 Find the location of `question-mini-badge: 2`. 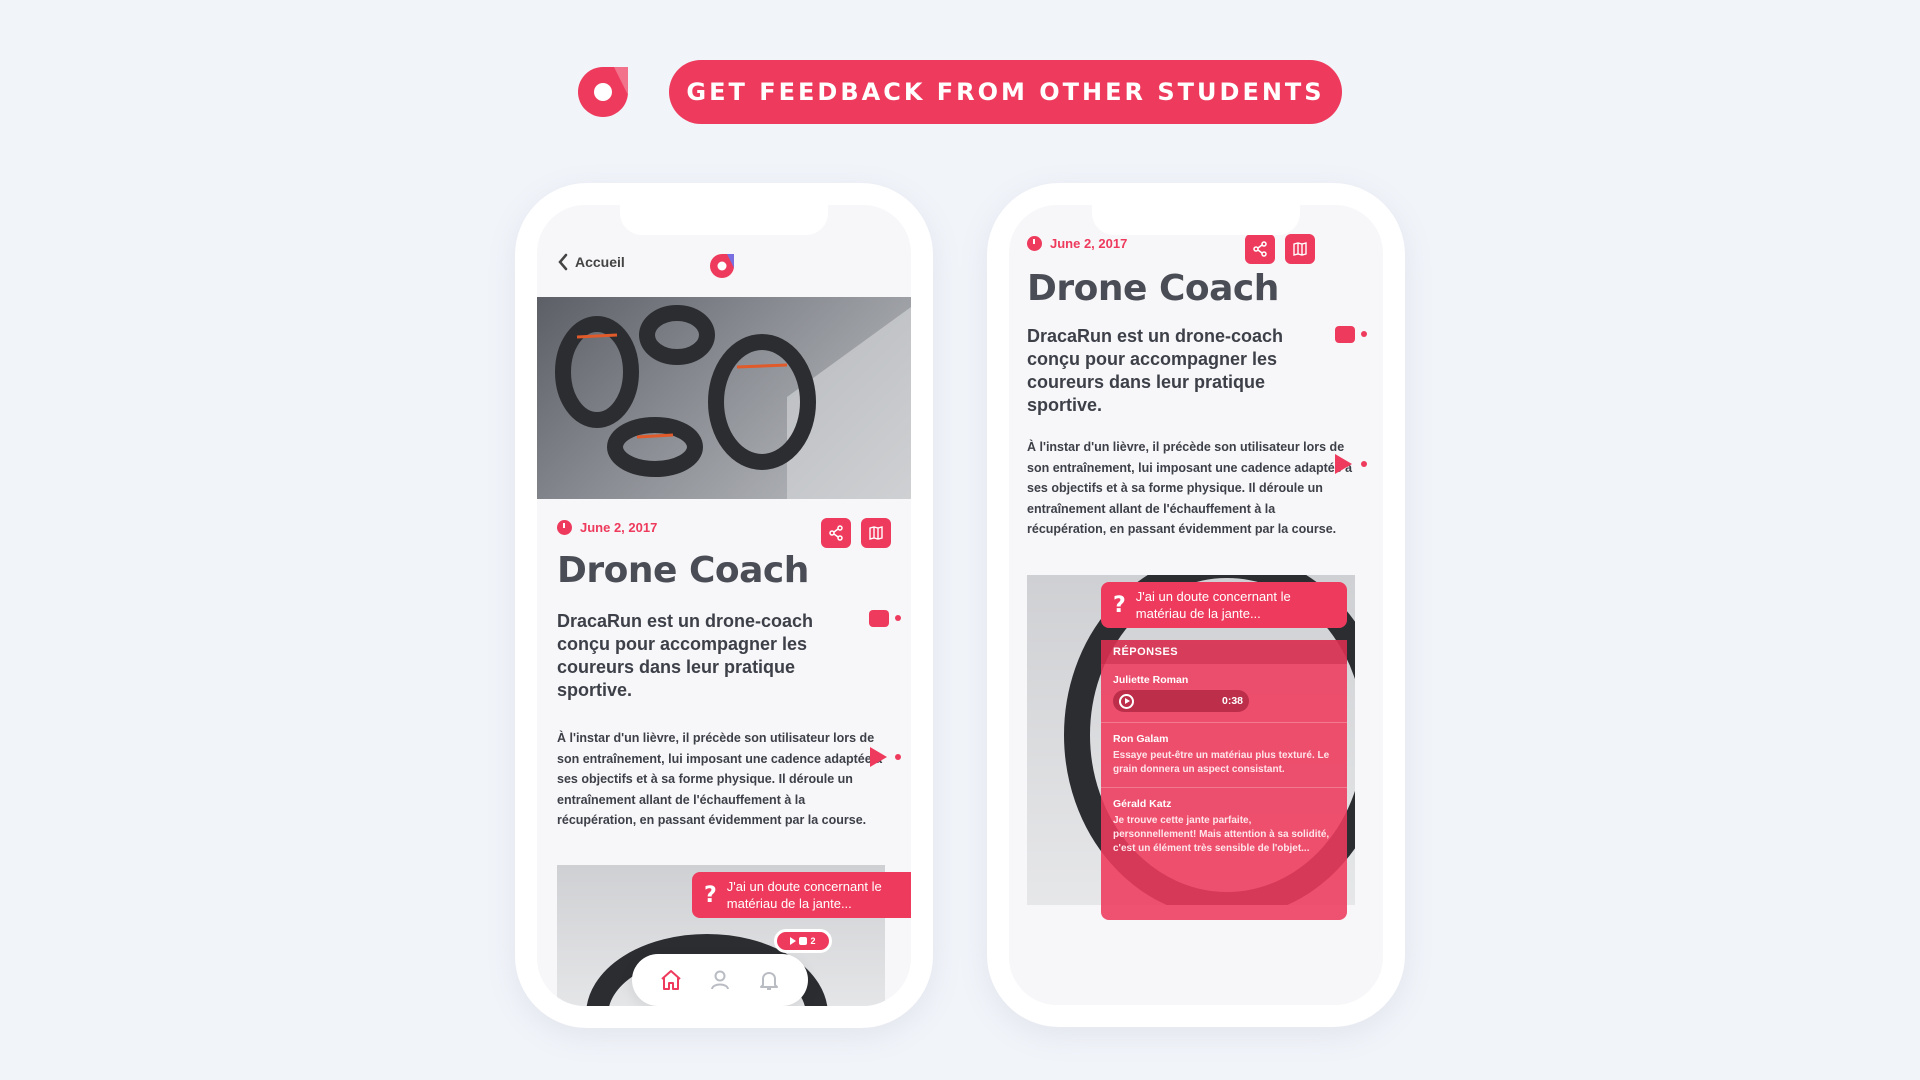

question-mini-badge: 2 is located at coordinates (803, 941).